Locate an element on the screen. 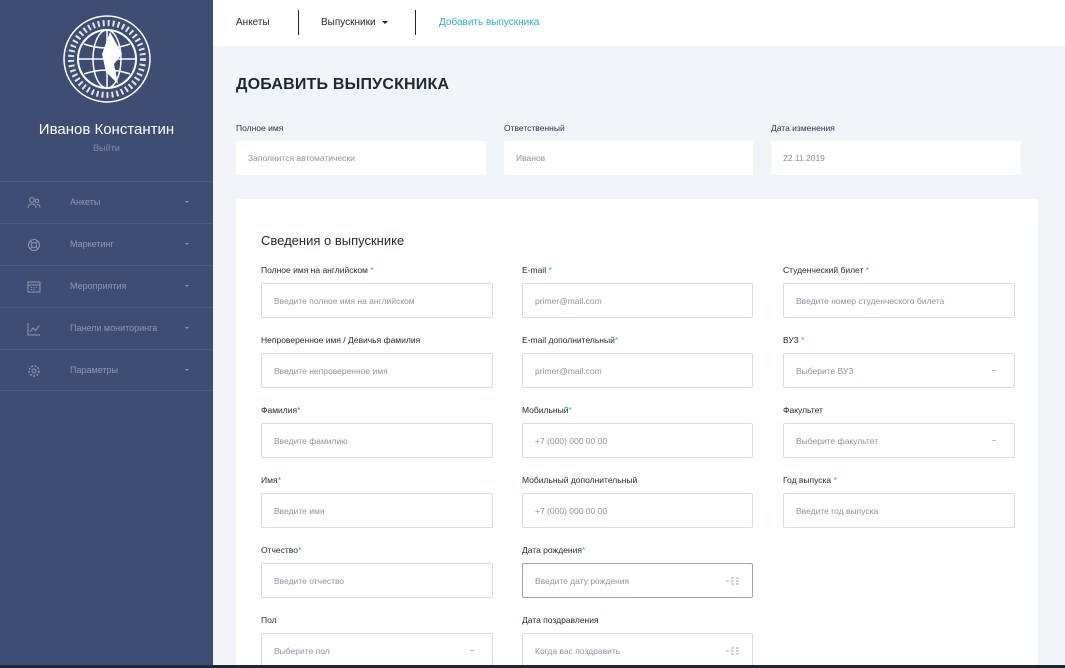 The height and width of the screenshot is (668, 1065). logo-icon is located at coordinates (107, 59).